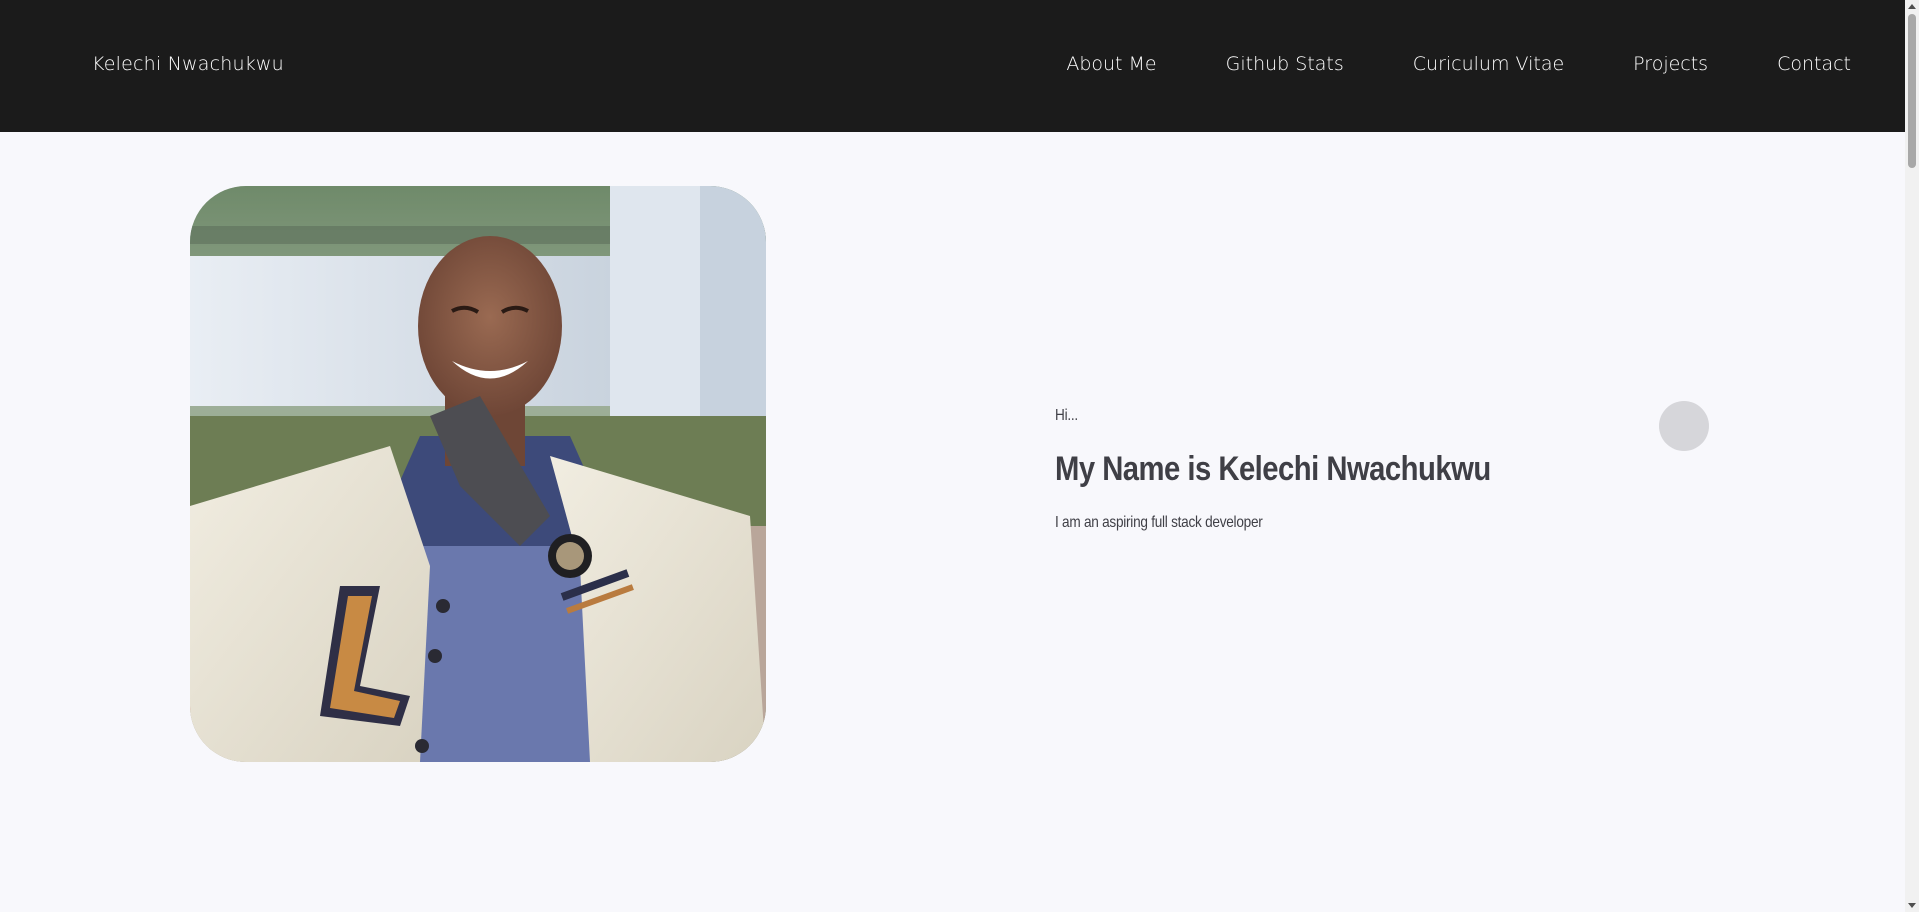 This screenshot has height=912, width=1919. I want to click on nav-link-github-stats: Github Stats, so click(1285, 64).